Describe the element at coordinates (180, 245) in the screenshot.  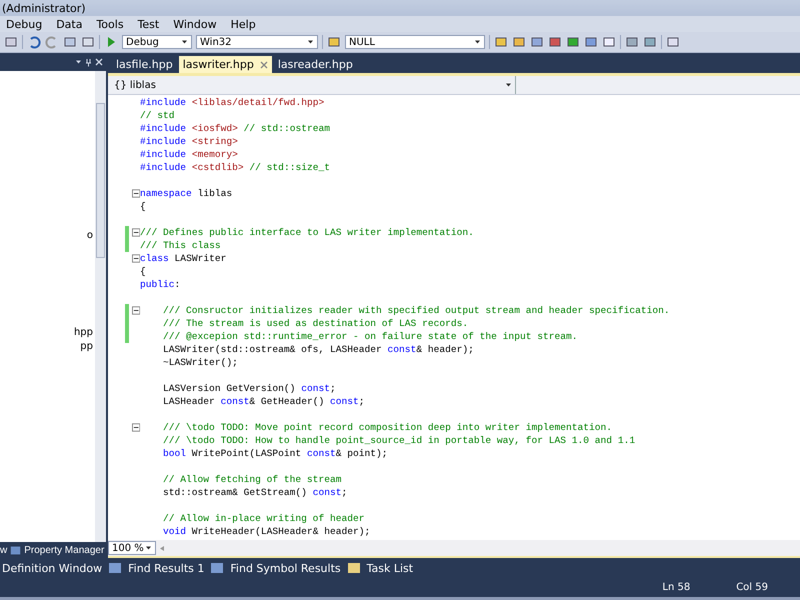
I see `code-line: /// This class` at that location.